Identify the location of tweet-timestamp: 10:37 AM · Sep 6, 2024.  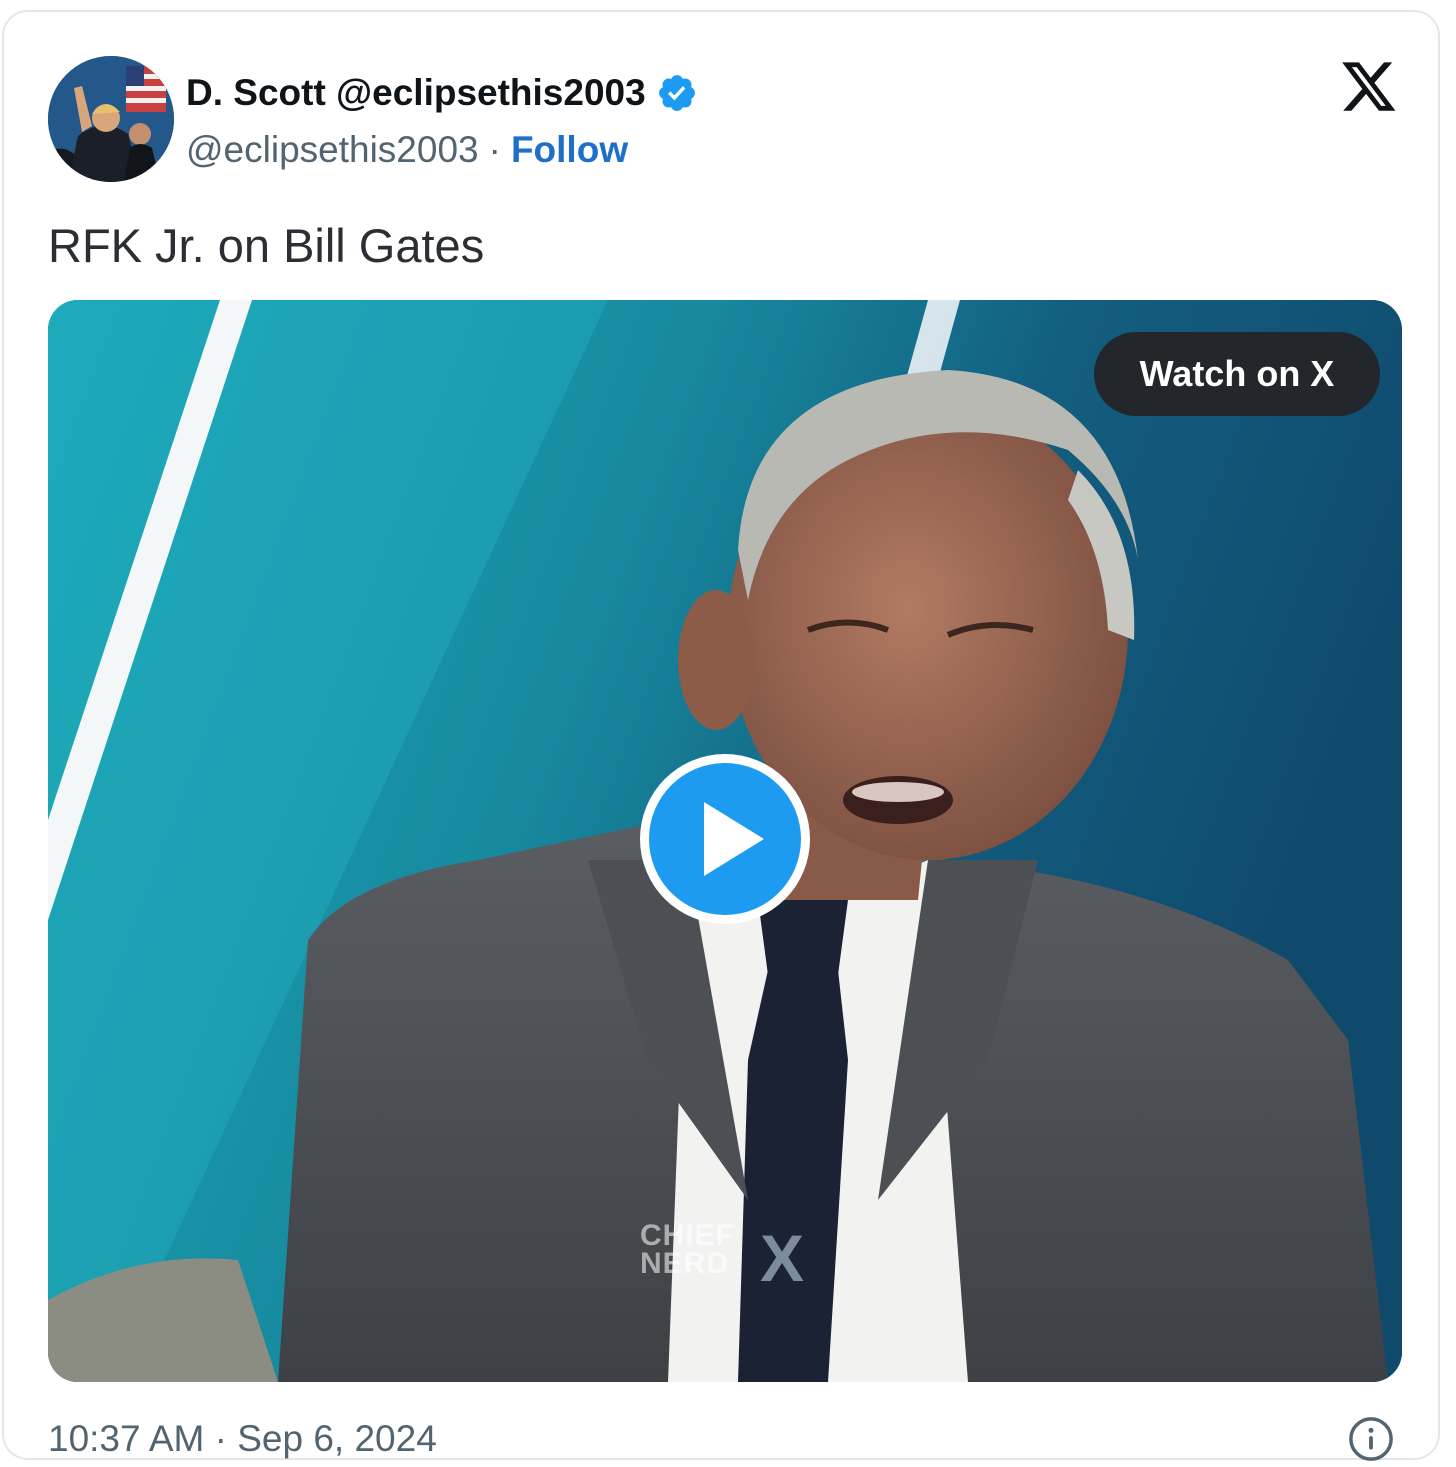
(242, 1439).